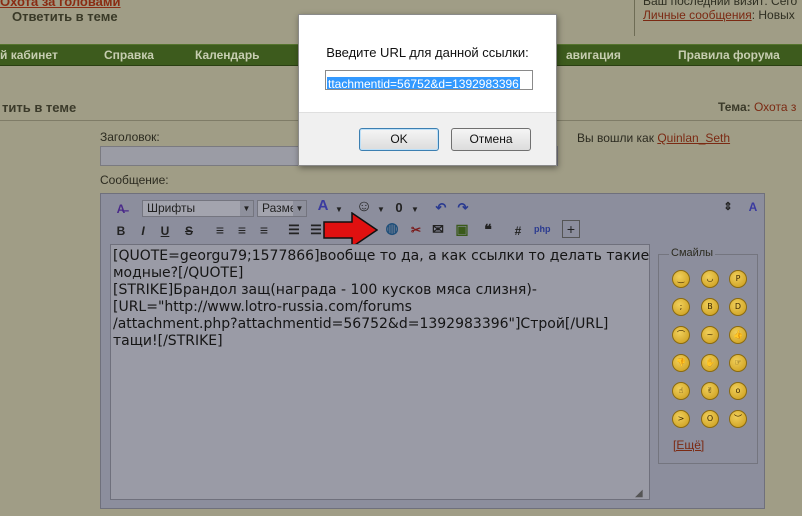 Image resolution: width=802 pixels, height=516 pixels. I want to click on username-link: Quinlan_Seth, so click(693, 138).